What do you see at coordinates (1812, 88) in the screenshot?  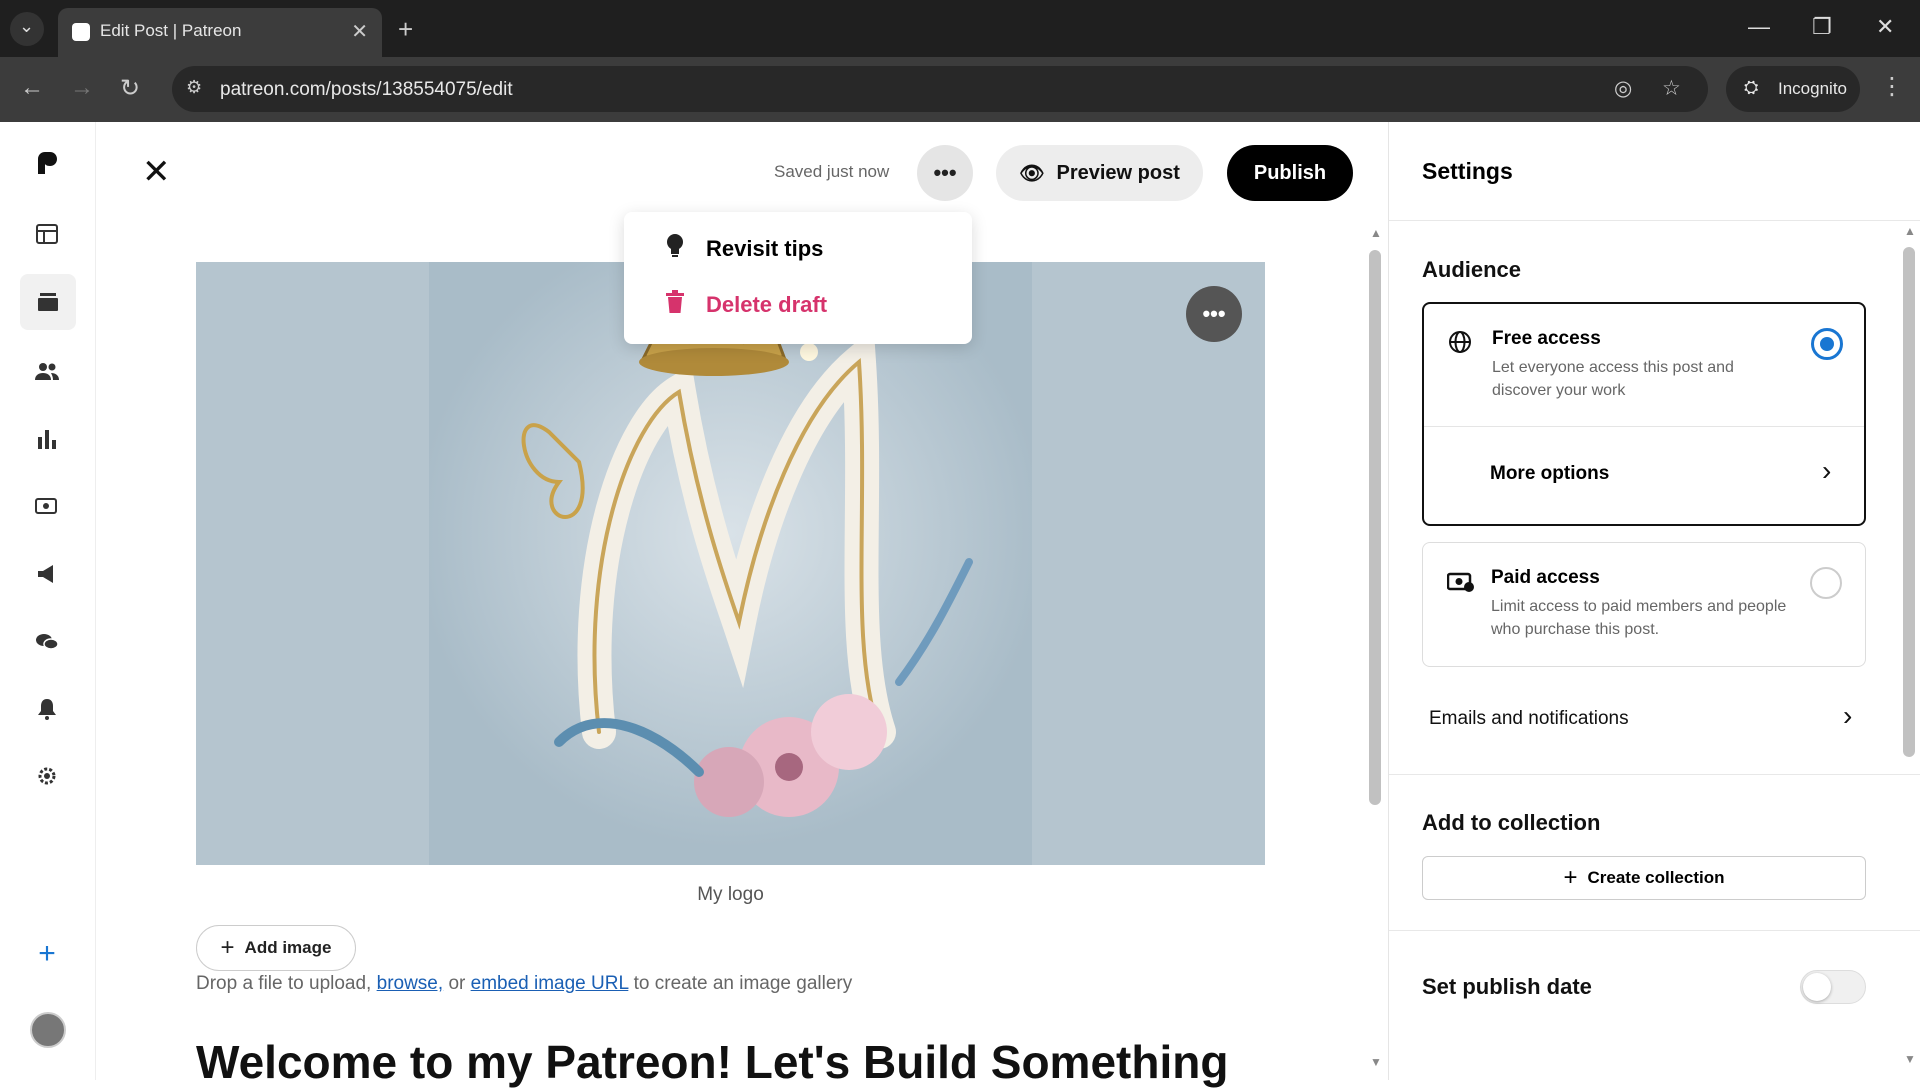 I see `incognito-label: Incognito` at bounding box center [1812, 88].